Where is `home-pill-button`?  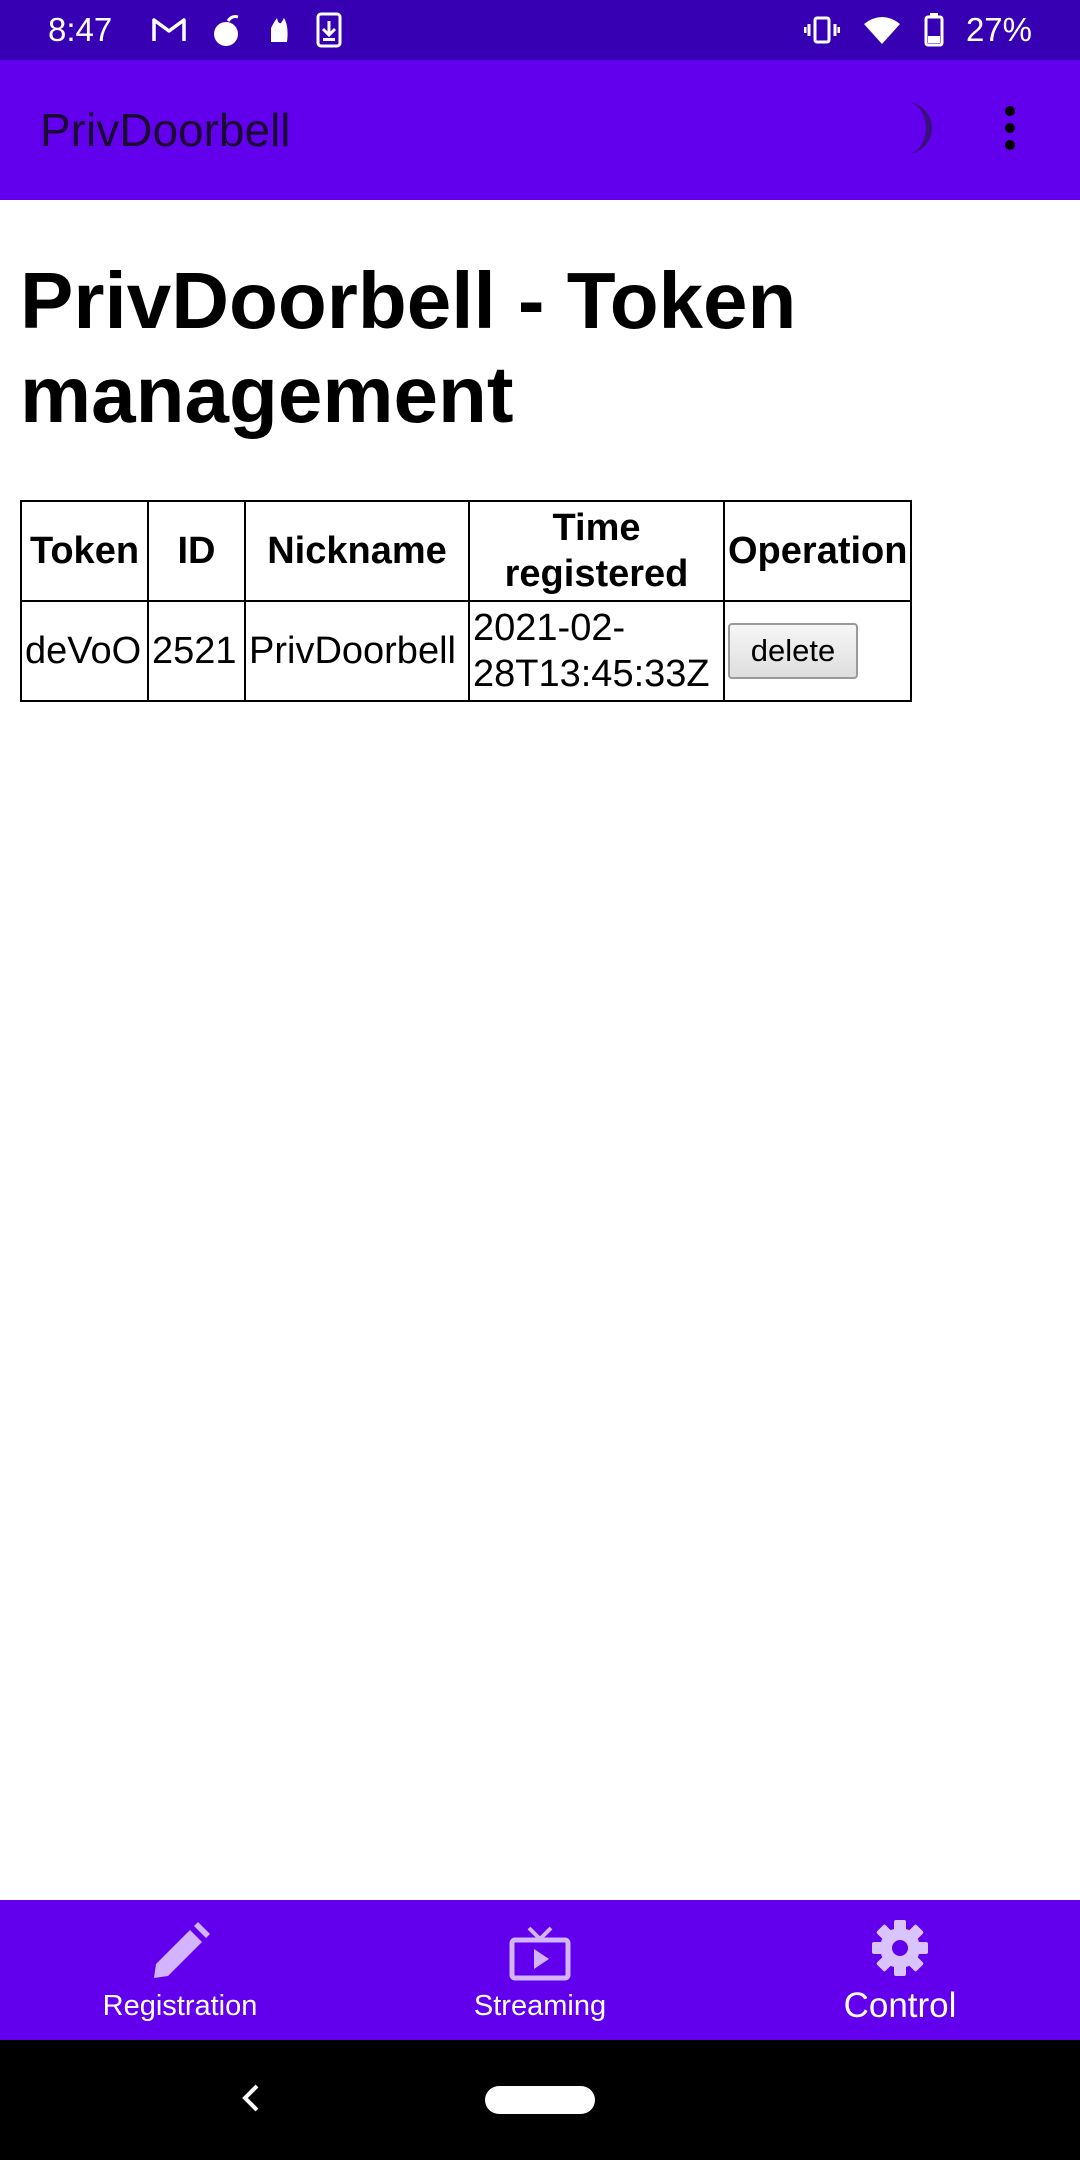
home-pill-button is located at coordinates (540, 2100).